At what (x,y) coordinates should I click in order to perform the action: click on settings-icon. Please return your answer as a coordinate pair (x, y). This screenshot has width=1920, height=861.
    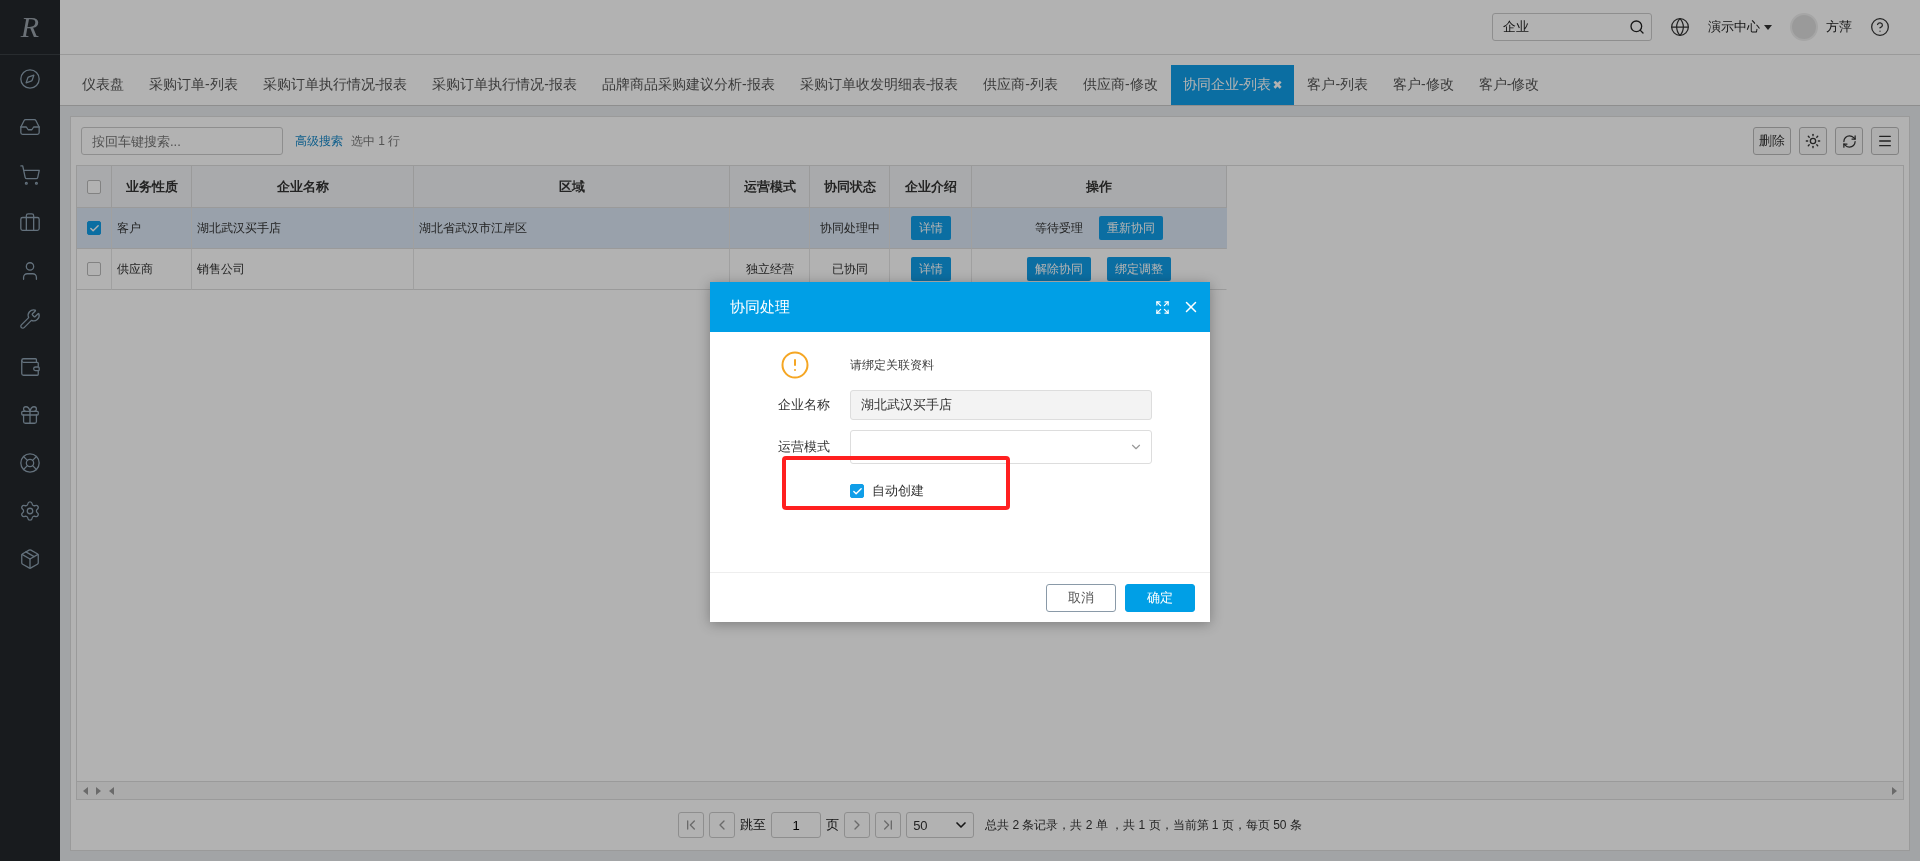
    Looking at the image, I should click on (30, 511).